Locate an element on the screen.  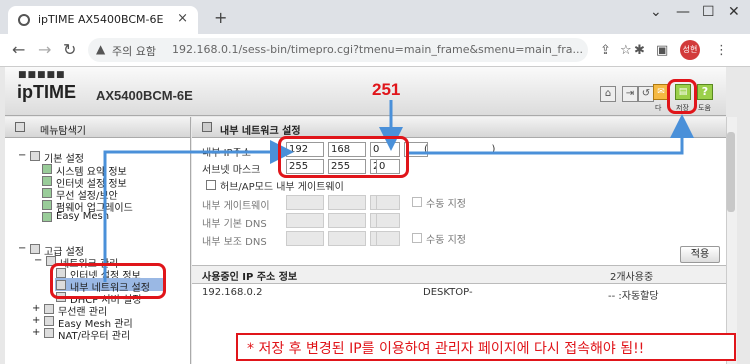
sidebar-highlight-box is located at coordinates (108, 281).